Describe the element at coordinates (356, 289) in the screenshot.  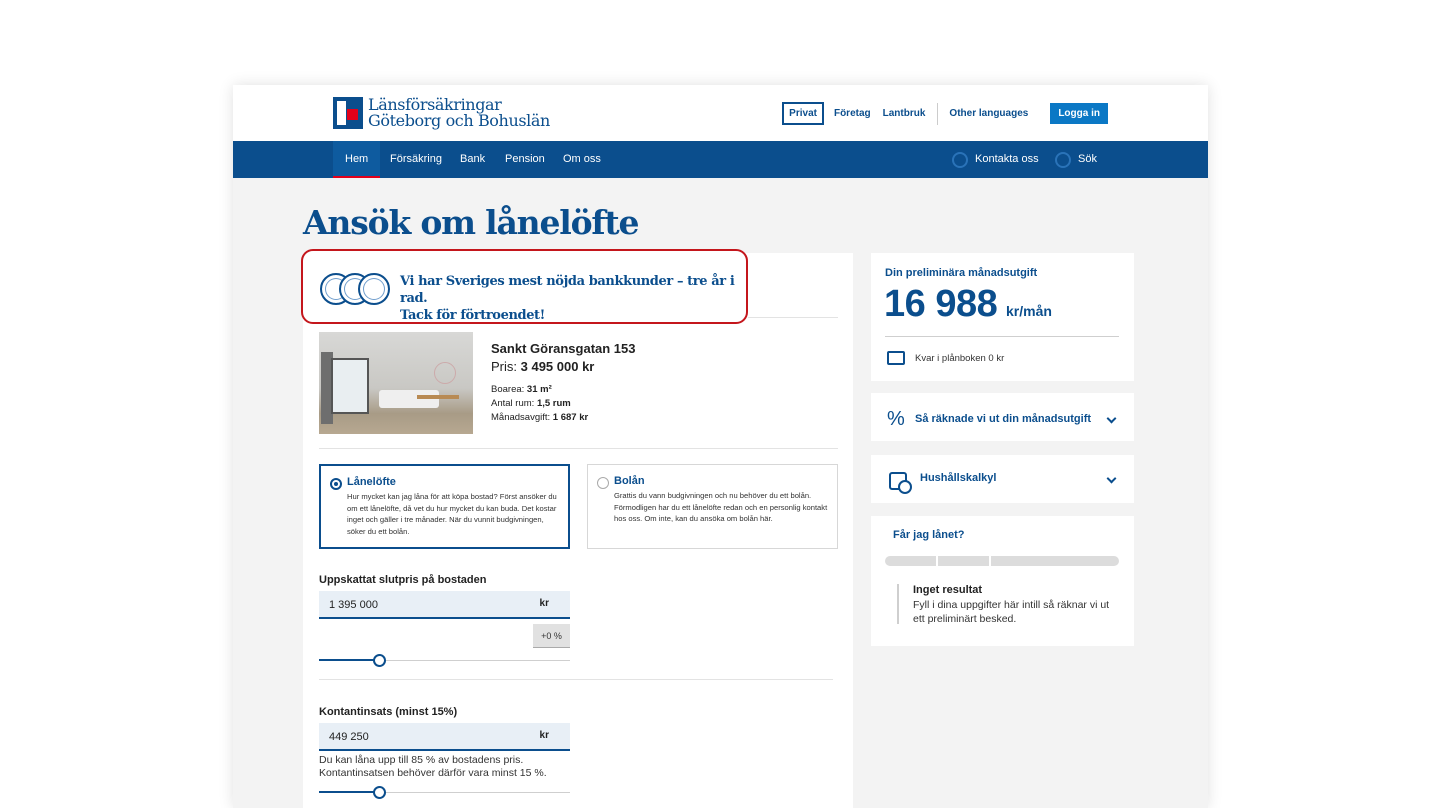
I see `award-badges` at that location.